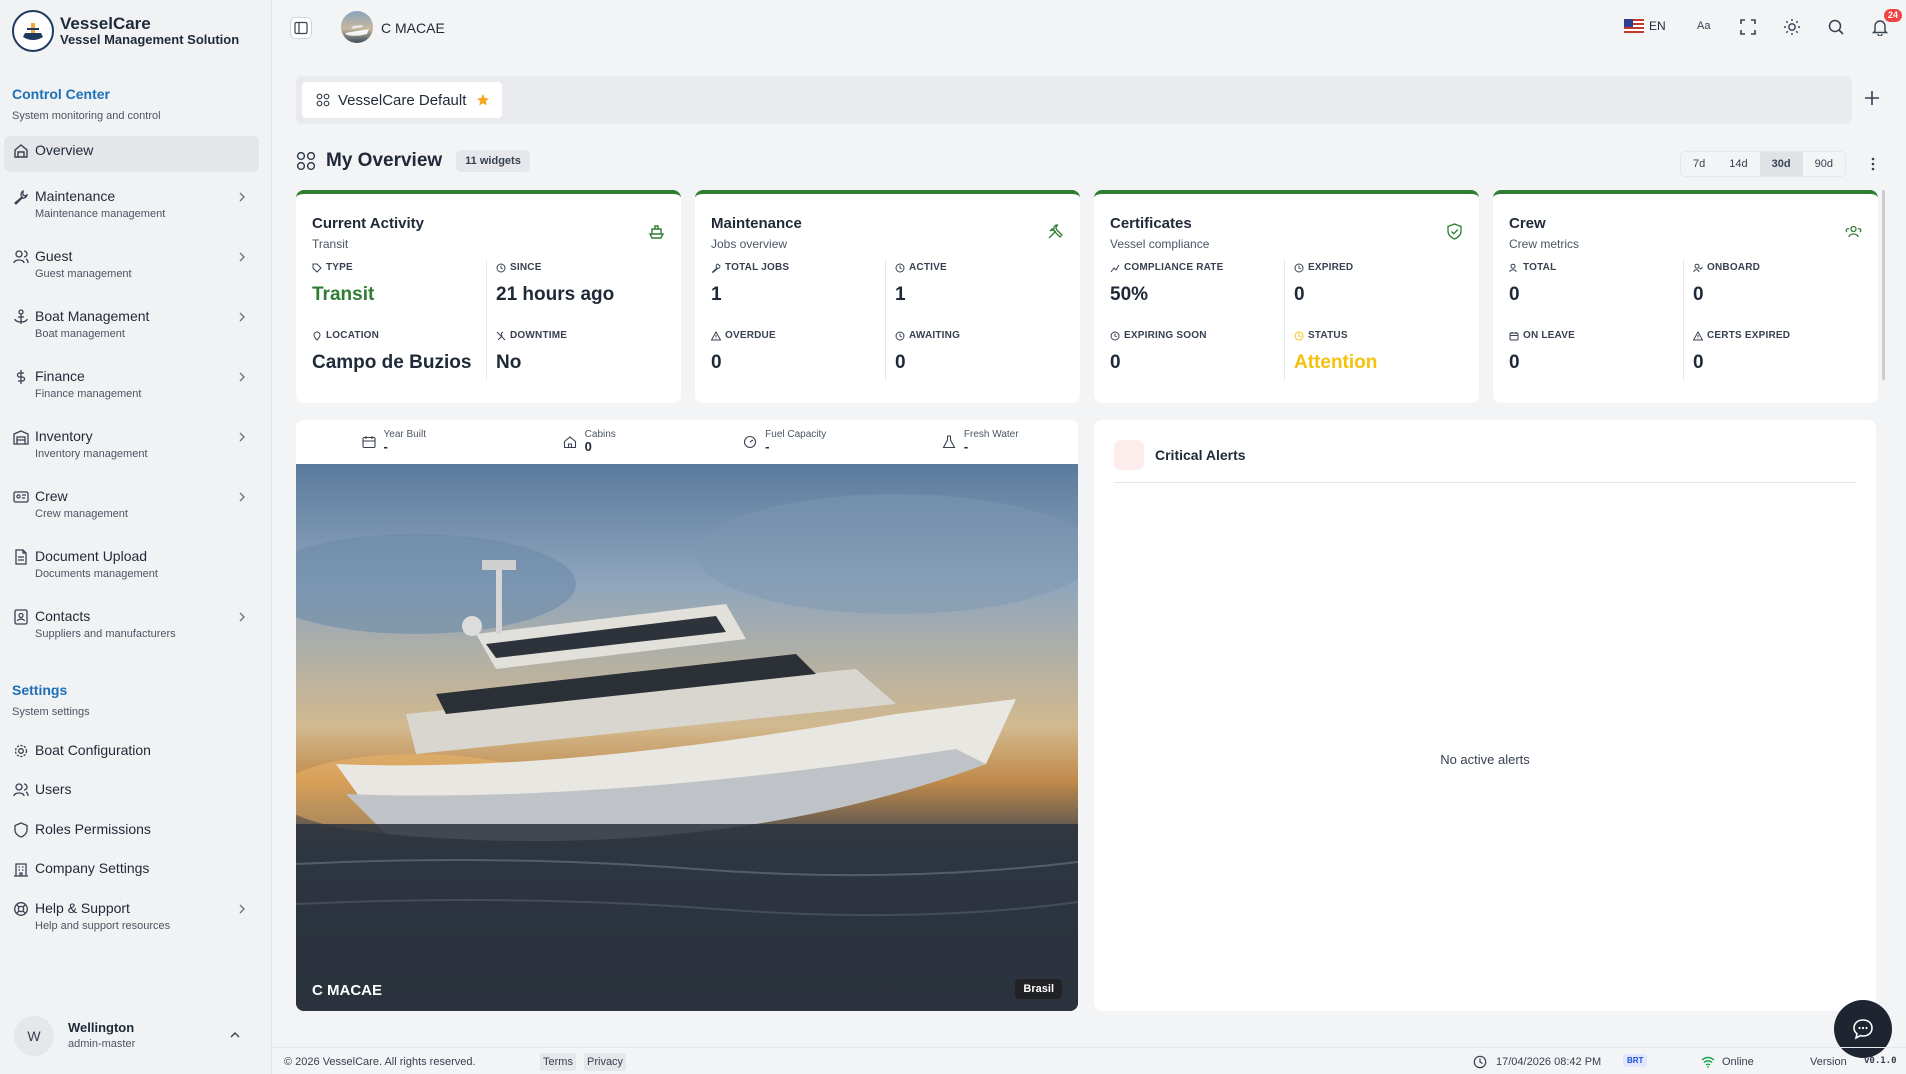 This screenshot has height=1074, width=1906. I want to click on search-icon, so click(1836, 27).